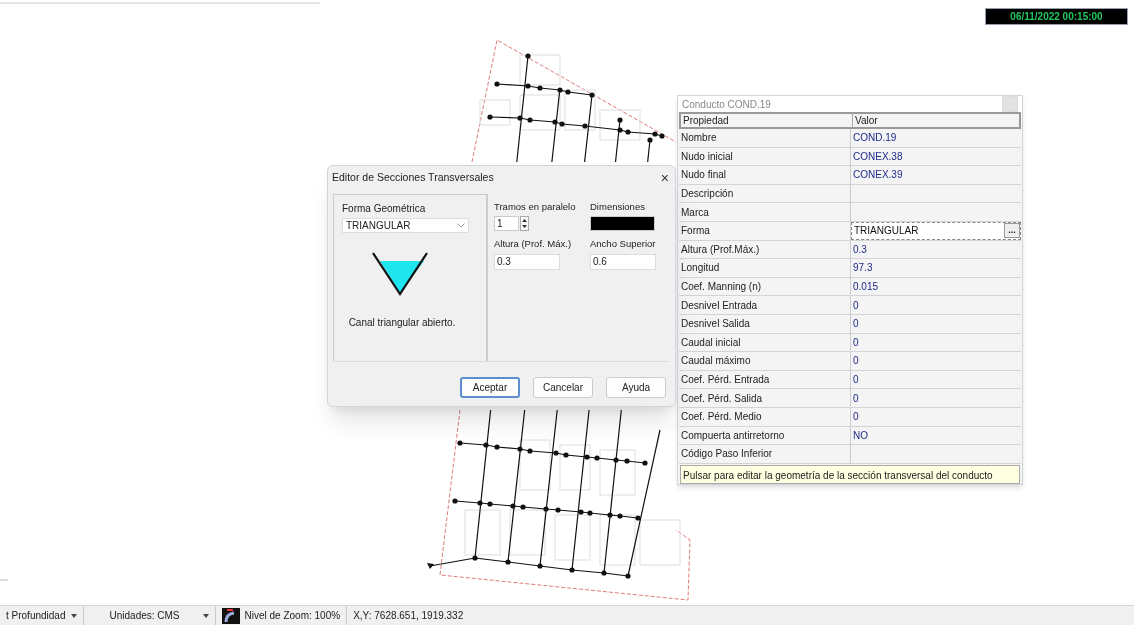 This screenshot has width=1134, height=625. What do you see at coordinates (617, 207) in the screenshot?
I see `field-label: Dimensiones` at bounding box center [617, 207].